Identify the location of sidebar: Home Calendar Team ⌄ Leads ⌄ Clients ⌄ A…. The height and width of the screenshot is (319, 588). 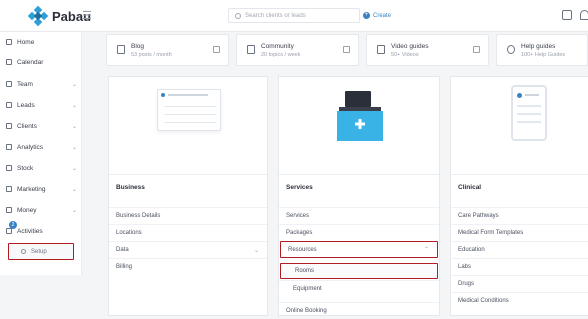
(41, 153).